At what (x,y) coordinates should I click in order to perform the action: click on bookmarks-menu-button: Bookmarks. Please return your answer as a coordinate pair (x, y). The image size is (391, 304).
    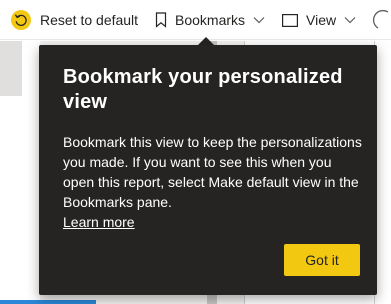
    Looking at the image, I should click on (210, 20).